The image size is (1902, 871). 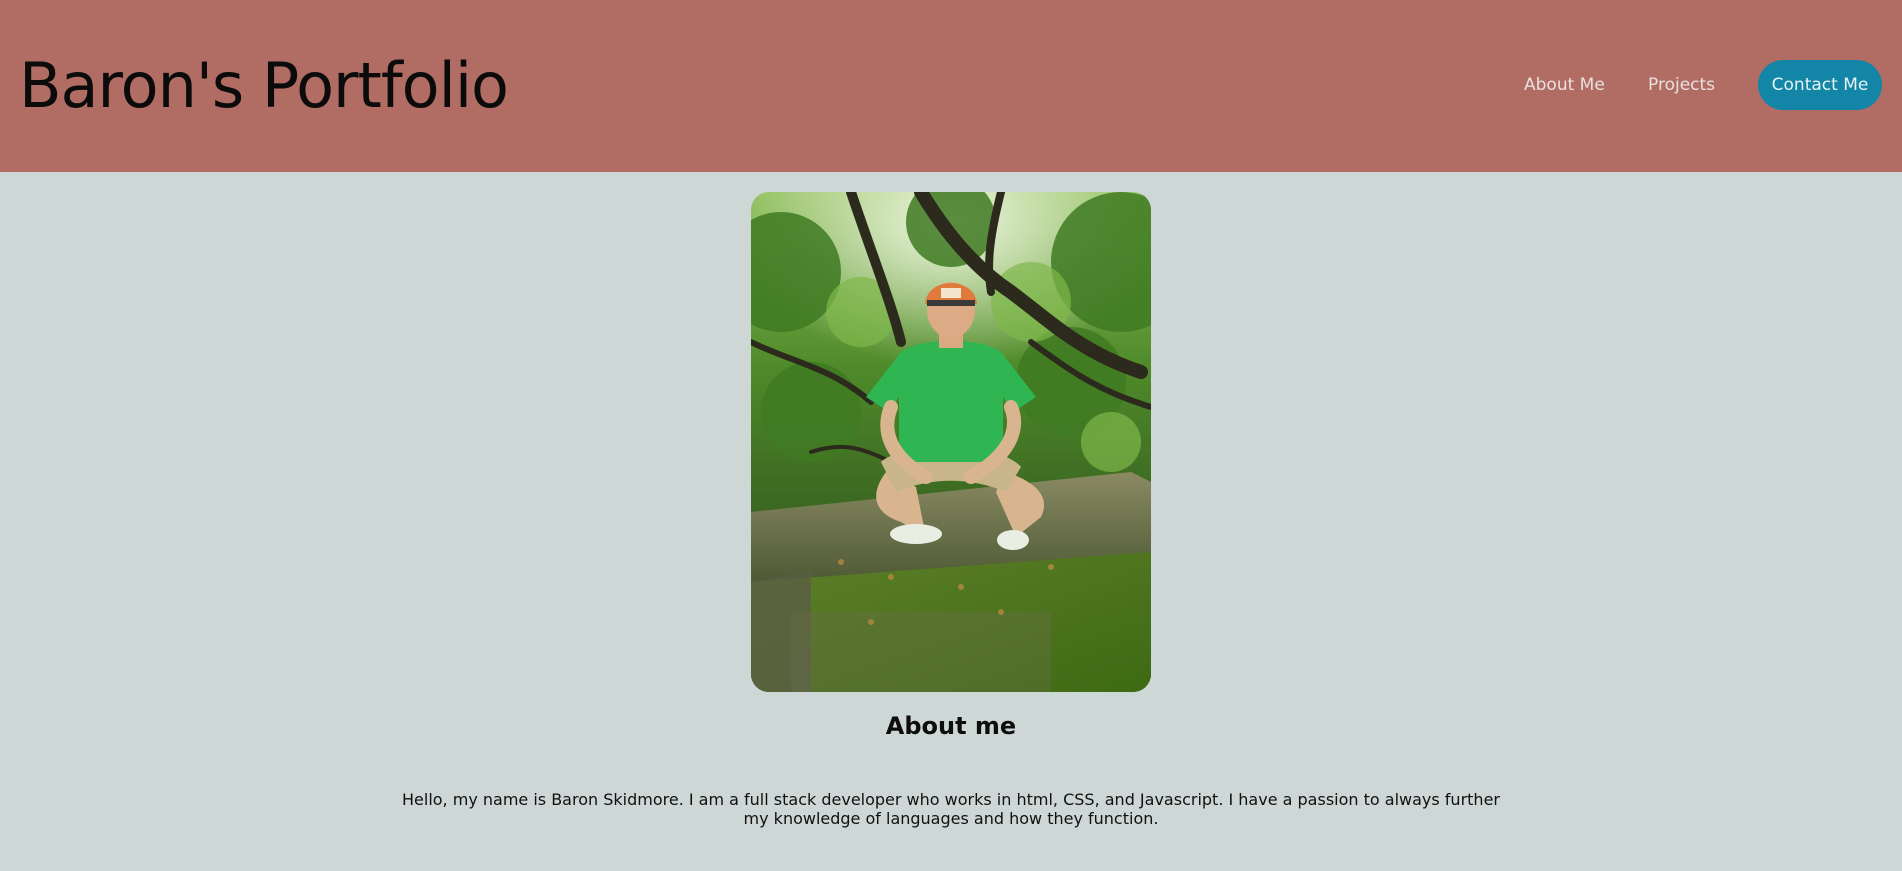 I want to click on profile-photo-image, so click(x=951, y=442).